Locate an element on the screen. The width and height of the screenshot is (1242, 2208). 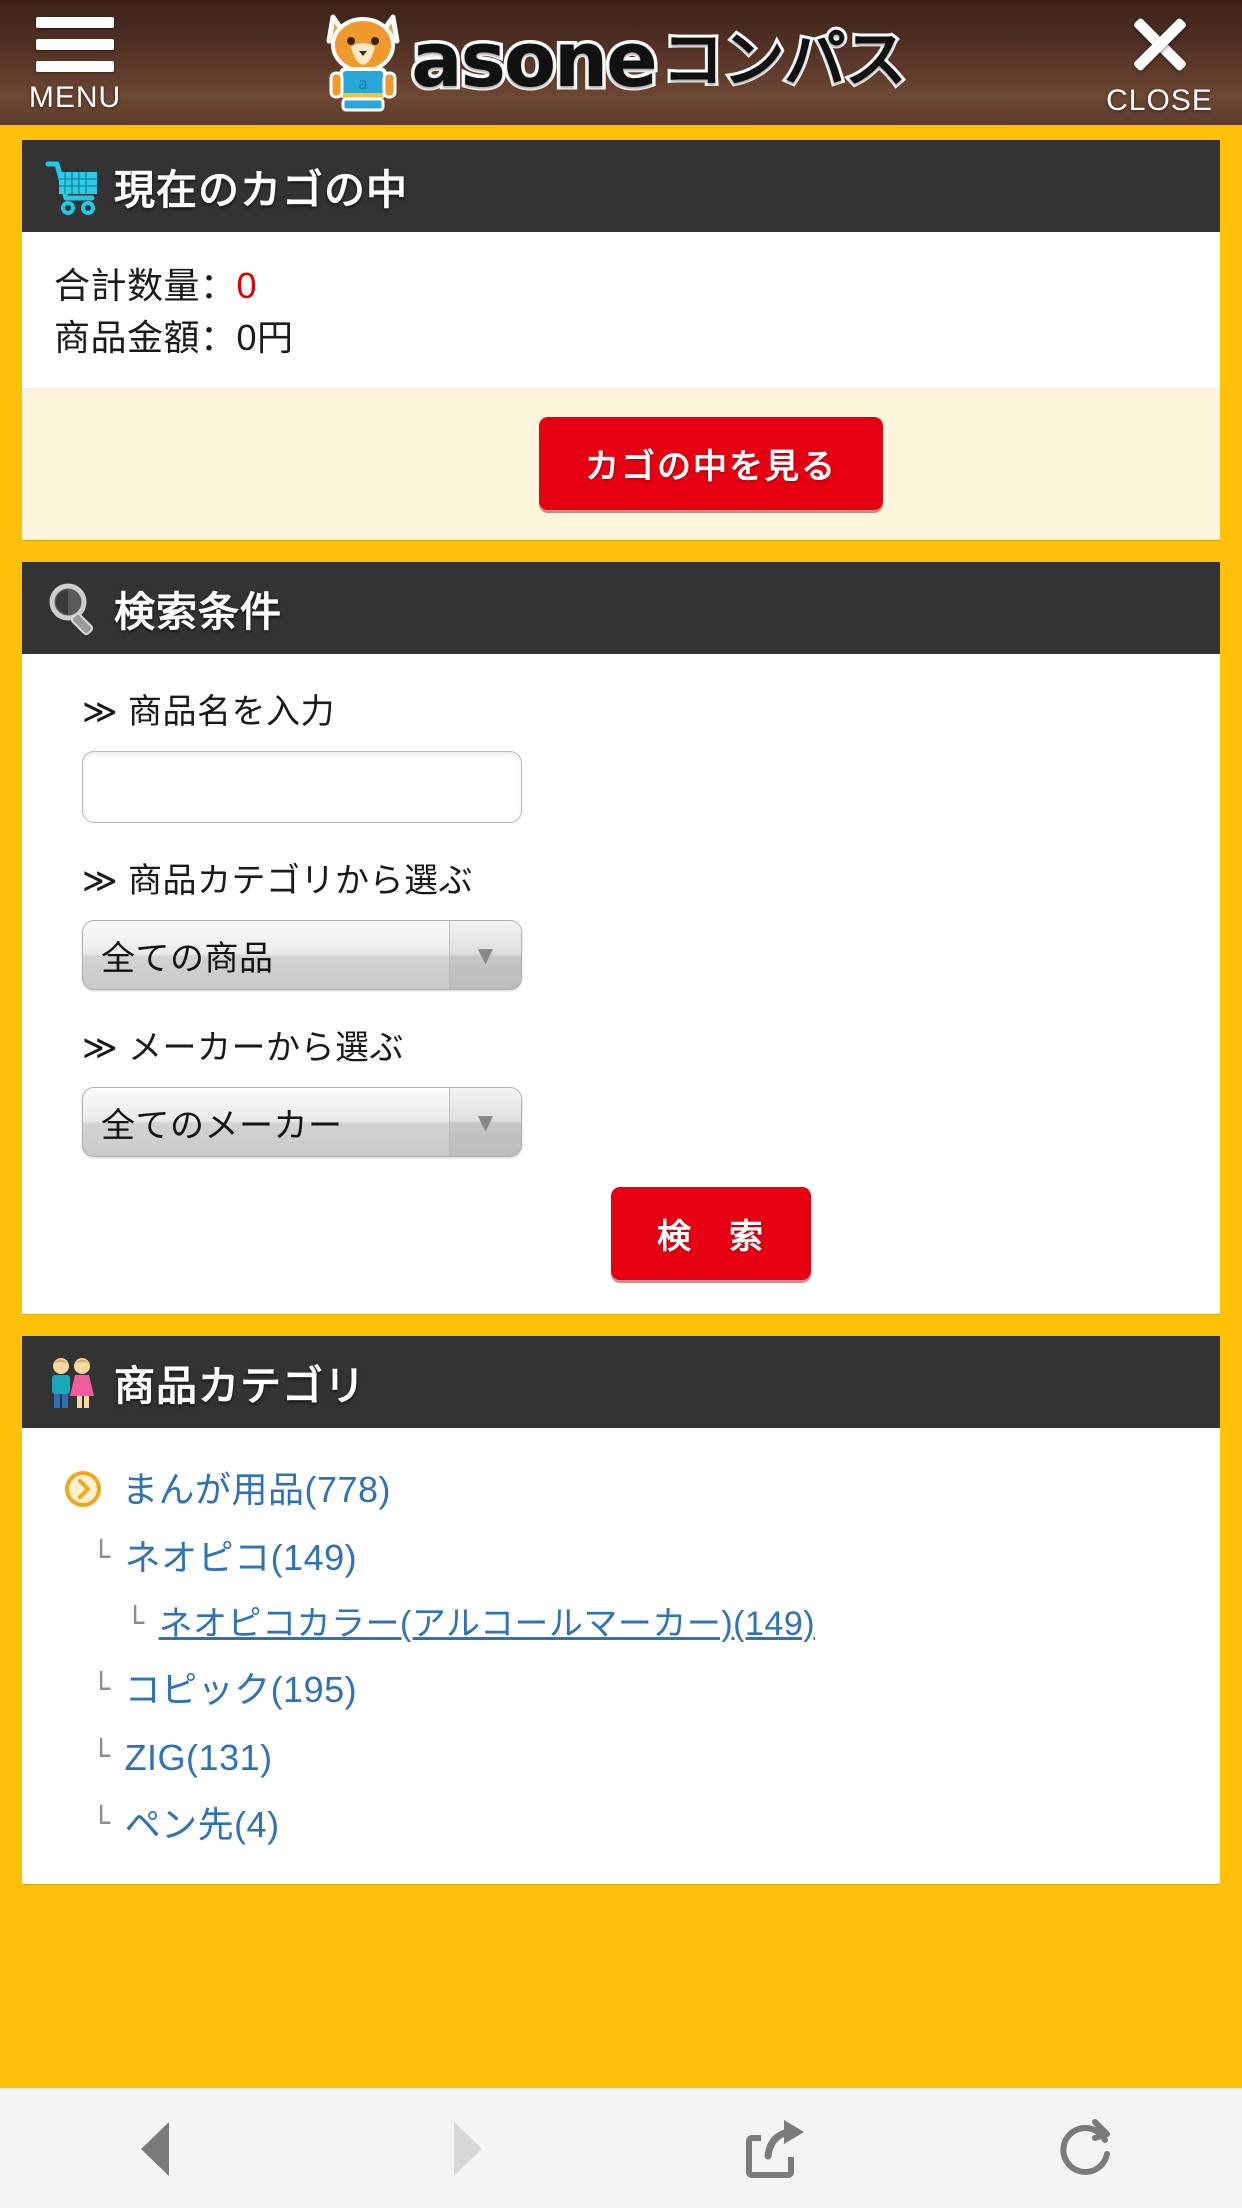
cart-summary: 合計数量：0 商品金額：0円 is located at coordinates (621, 310).